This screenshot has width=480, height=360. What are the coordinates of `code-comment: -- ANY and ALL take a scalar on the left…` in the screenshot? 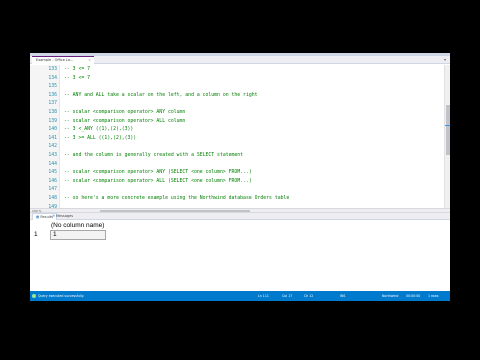 It's located at (161, 95).